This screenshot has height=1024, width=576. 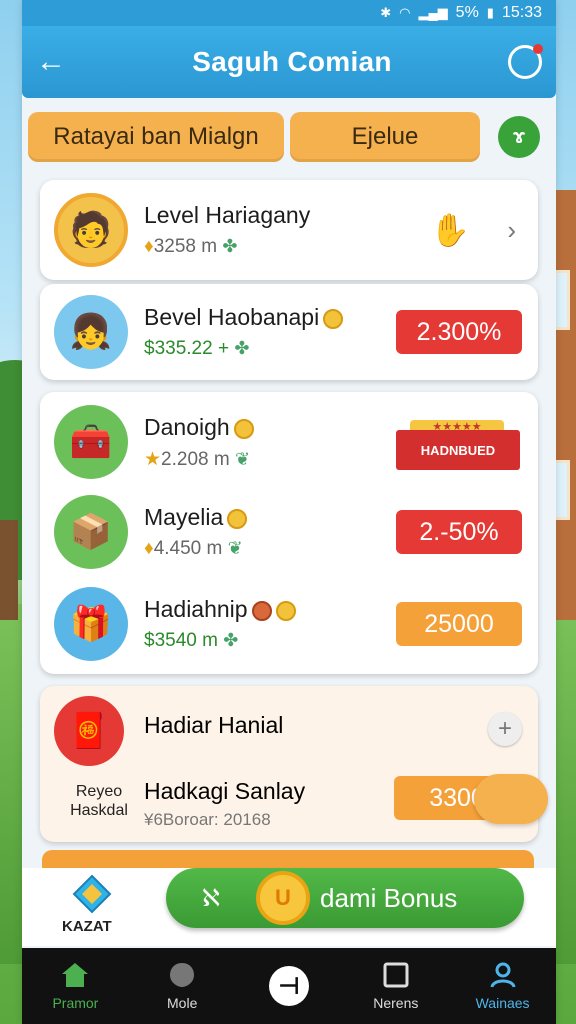 What do you see at coordinates (503, 975) in the screenshot?
I see `user-icon` at bounding box center [503, 975].